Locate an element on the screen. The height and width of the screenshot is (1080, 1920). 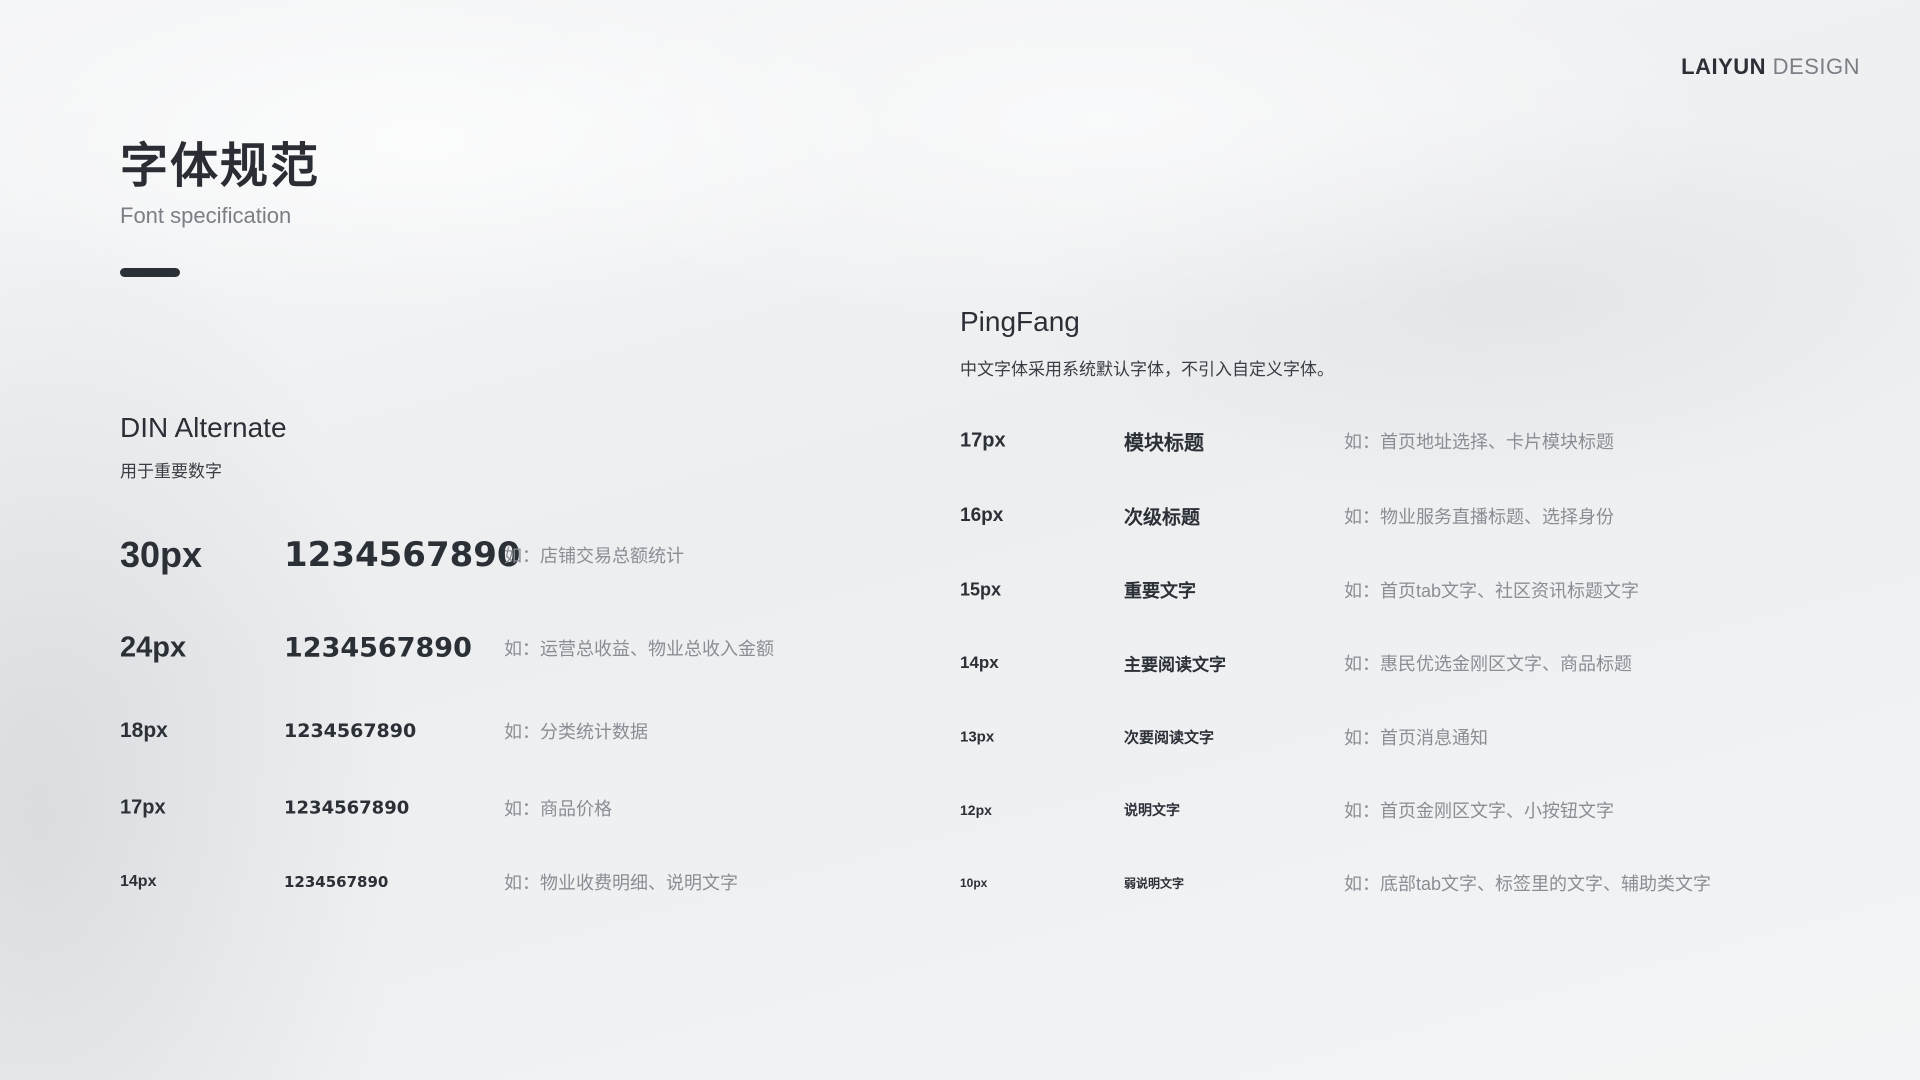
pingfang-heading: PingFang is located at coordinates (1020, 321).